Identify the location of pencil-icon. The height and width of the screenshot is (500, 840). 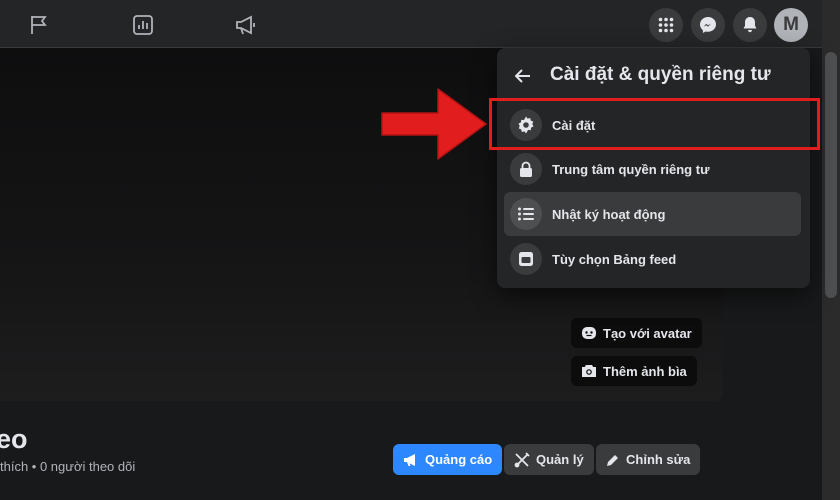
(612, 460).